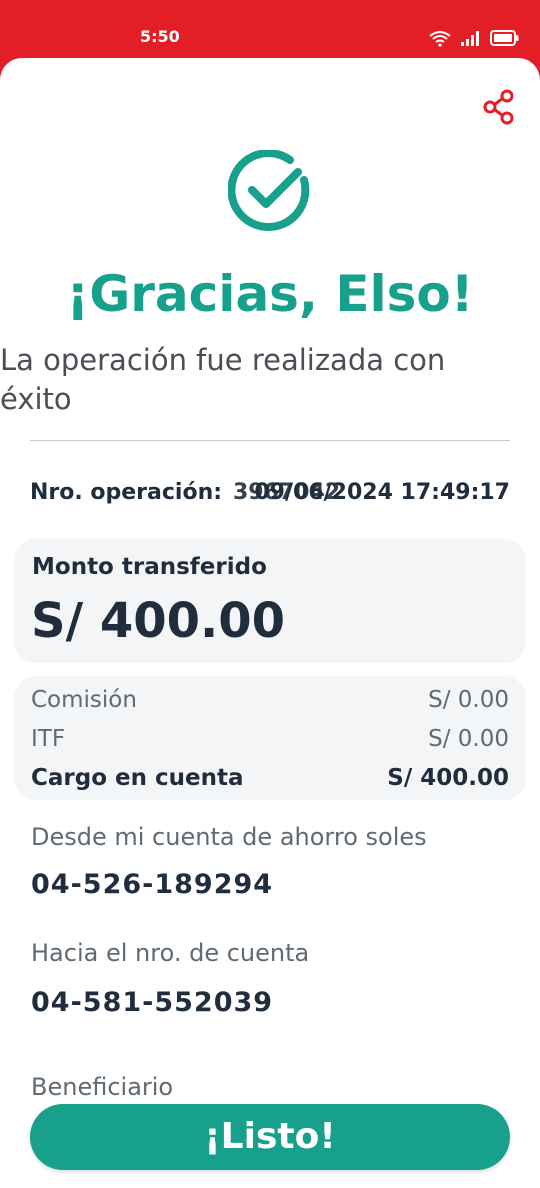 This screenshot has width=540, height=1188. I want to click on amount-label: Monto transferido, so click(149, 567).